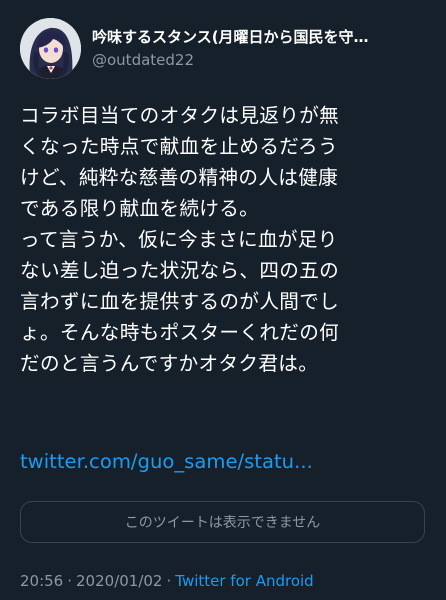 This screenshot has width=446, height=600. Describe the element at coordinates (180, 115) in the screenshot. I see `tweet-text-line: コラボ目当てのオタクは見返りが無` at that location.